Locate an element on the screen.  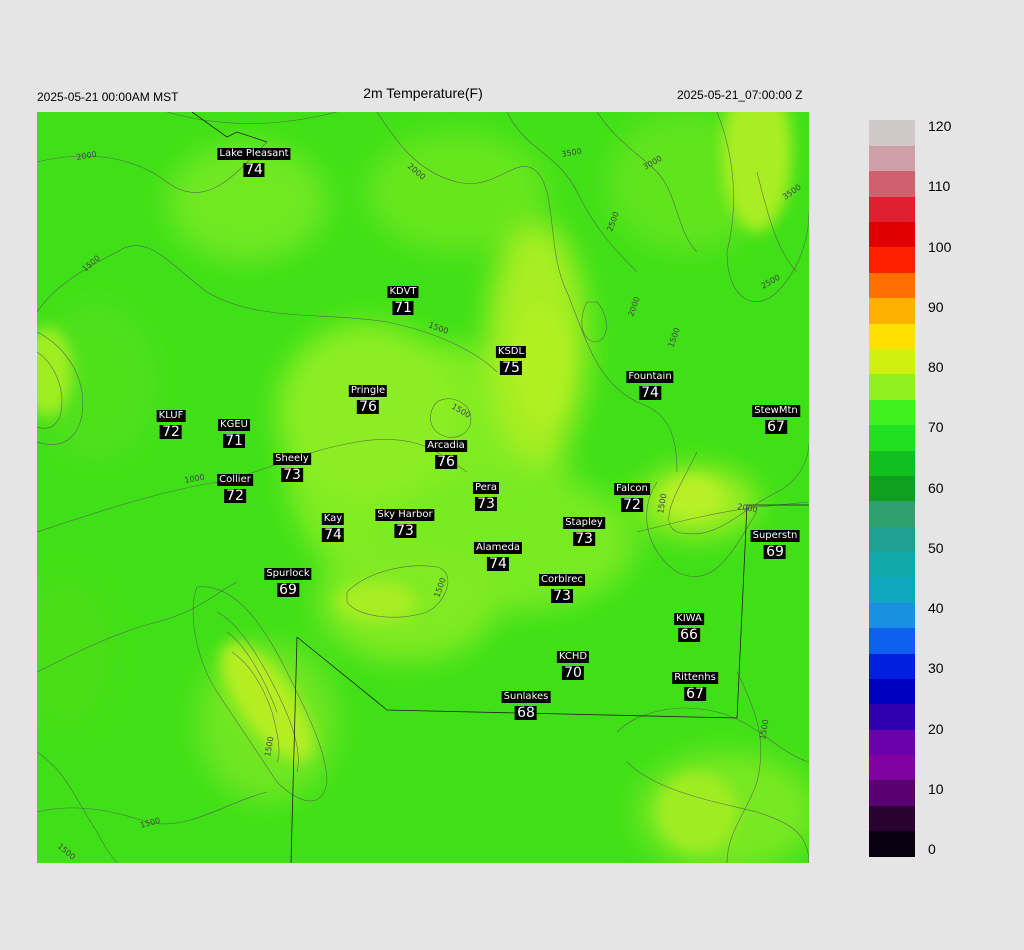
colorbar-tick-label: 80 is located at coordinates (936, 367).